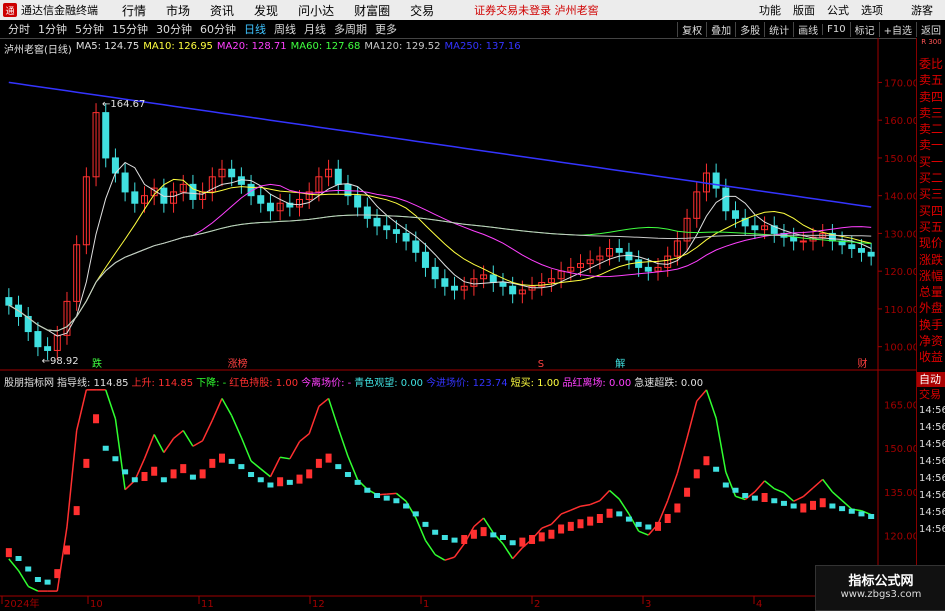 Image resolution: width=945 pixels, height=611 pixels. What do you see at coordinates (251, 46) in the screenshot?
I see `ma-legend-item: MA20: 128.71` at bounding box center [251, 46].